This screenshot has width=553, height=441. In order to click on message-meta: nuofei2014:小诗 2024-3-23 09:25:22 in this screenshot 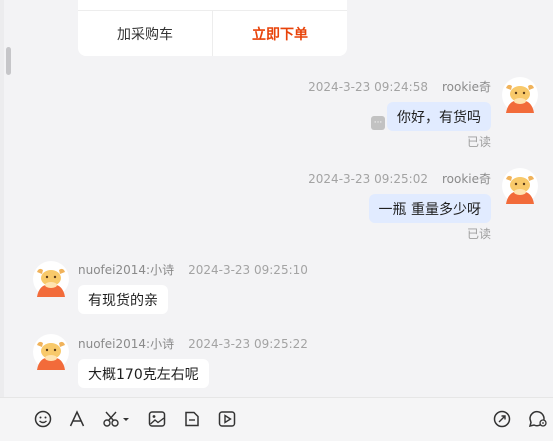, I will do `click(193, 343)`.